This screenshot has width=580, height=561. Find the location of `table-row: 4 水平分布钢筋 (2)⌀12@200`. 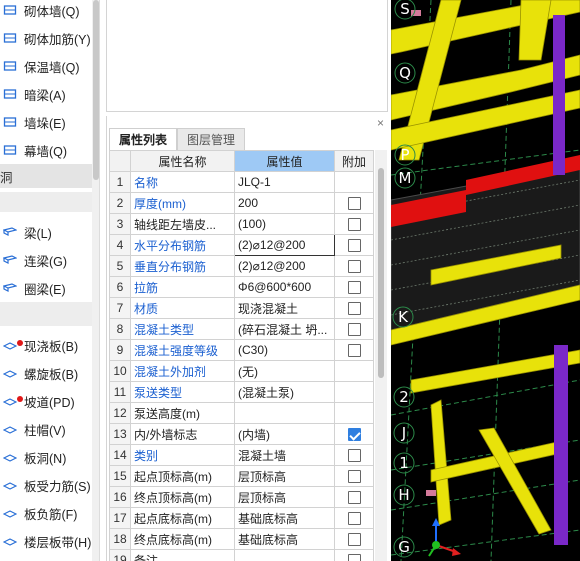

table-row: 4 水平分布钢筋 (2)⌀12@200 is located at coordinates (241, 245).